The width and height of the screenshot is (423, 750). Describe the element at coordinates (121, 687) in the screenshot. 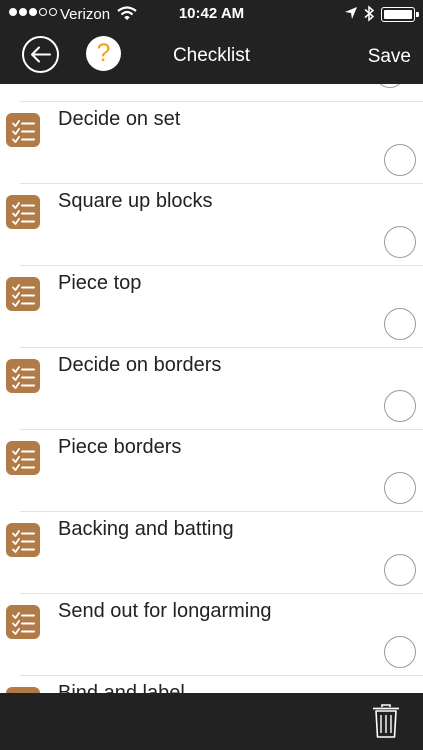

I see `item-label: Bind and label` at that location.